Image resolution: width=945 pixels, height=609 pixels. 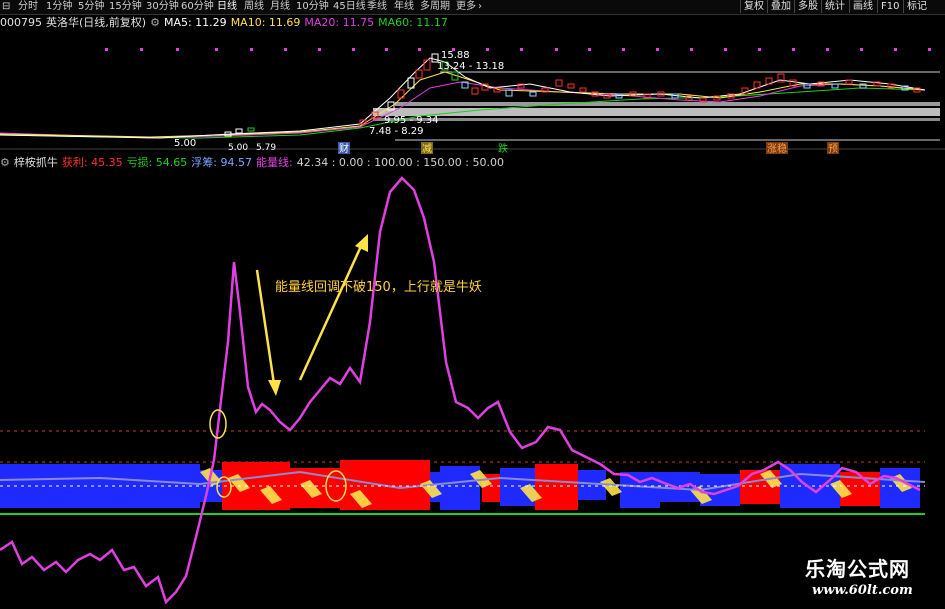 I want to click on indicator-name: 梓桉抓牛, so click(x=36, y=162).